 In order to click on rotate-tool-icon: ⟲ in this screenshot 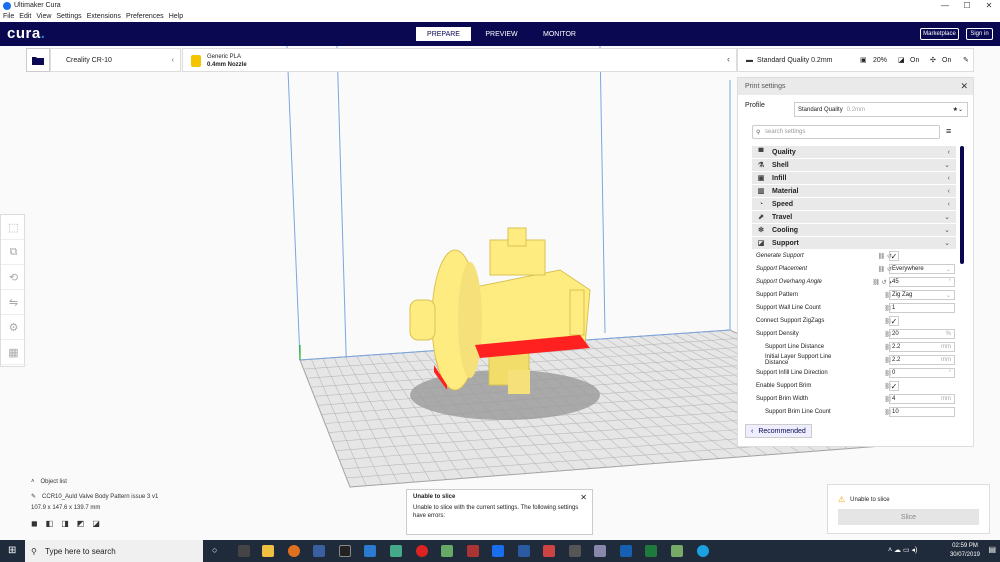, I will do `click(13, 277)`.